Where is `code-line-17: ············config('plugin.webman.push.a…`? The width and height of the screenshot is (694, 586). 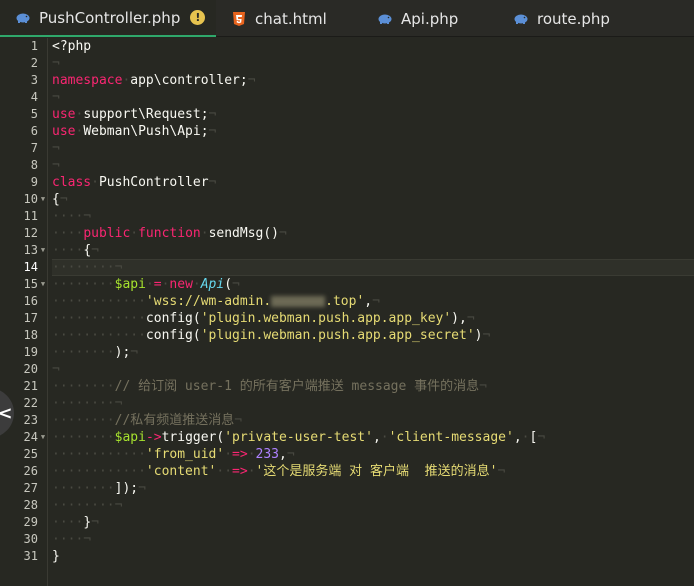 code-line-17: ············config('plugin.webman.push.a… is located at coordinates (263, 318).